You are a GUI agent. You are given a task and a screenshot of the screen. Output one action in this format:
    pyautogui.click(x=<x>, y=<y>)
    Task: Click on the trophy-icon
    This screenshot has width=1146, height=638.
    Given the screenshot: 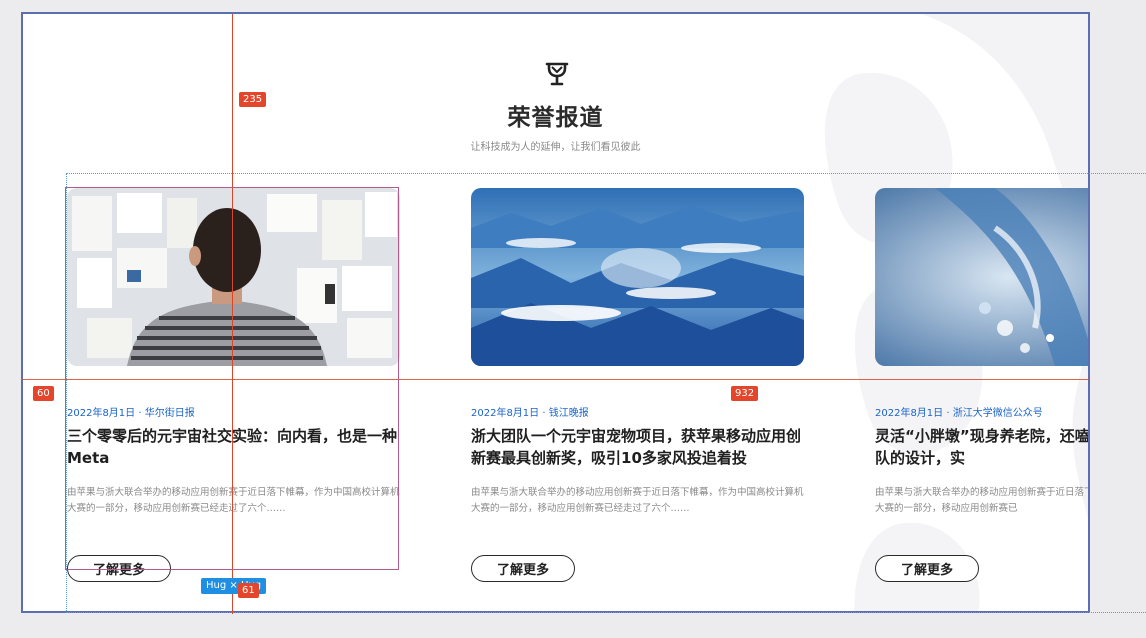 What is the action you would take?
    pyautogui.click(x=557, y=74)
    